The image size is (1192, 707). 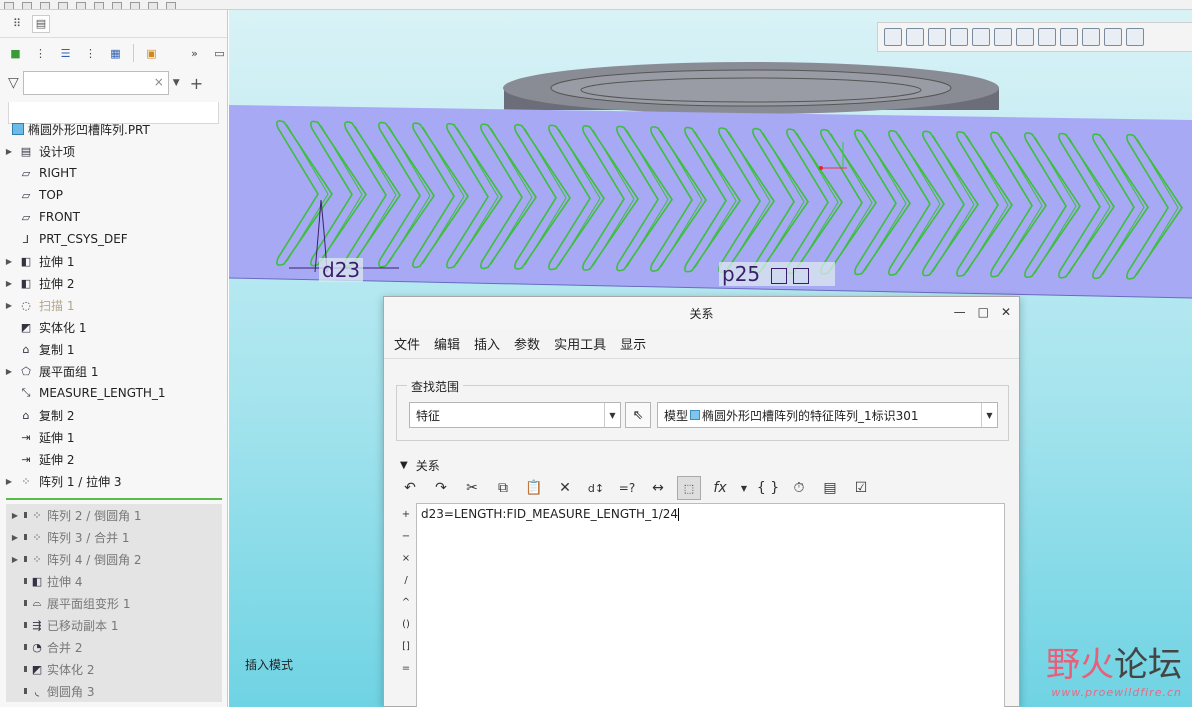 What do you see at coordinates (114, 515) in the screenshot?
I see `tree-item: ▶ ⁘ 阵列 2 / 倒圆角 1` at bounding box center [114, 515].